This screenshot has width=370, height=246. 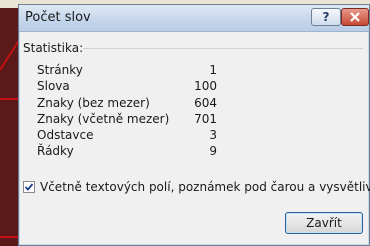 What do you see at coordinates (103, 118) in the screenshot?
I see `stat-label: Znaky (včetně mezer)` at bounding box center [103, 118].